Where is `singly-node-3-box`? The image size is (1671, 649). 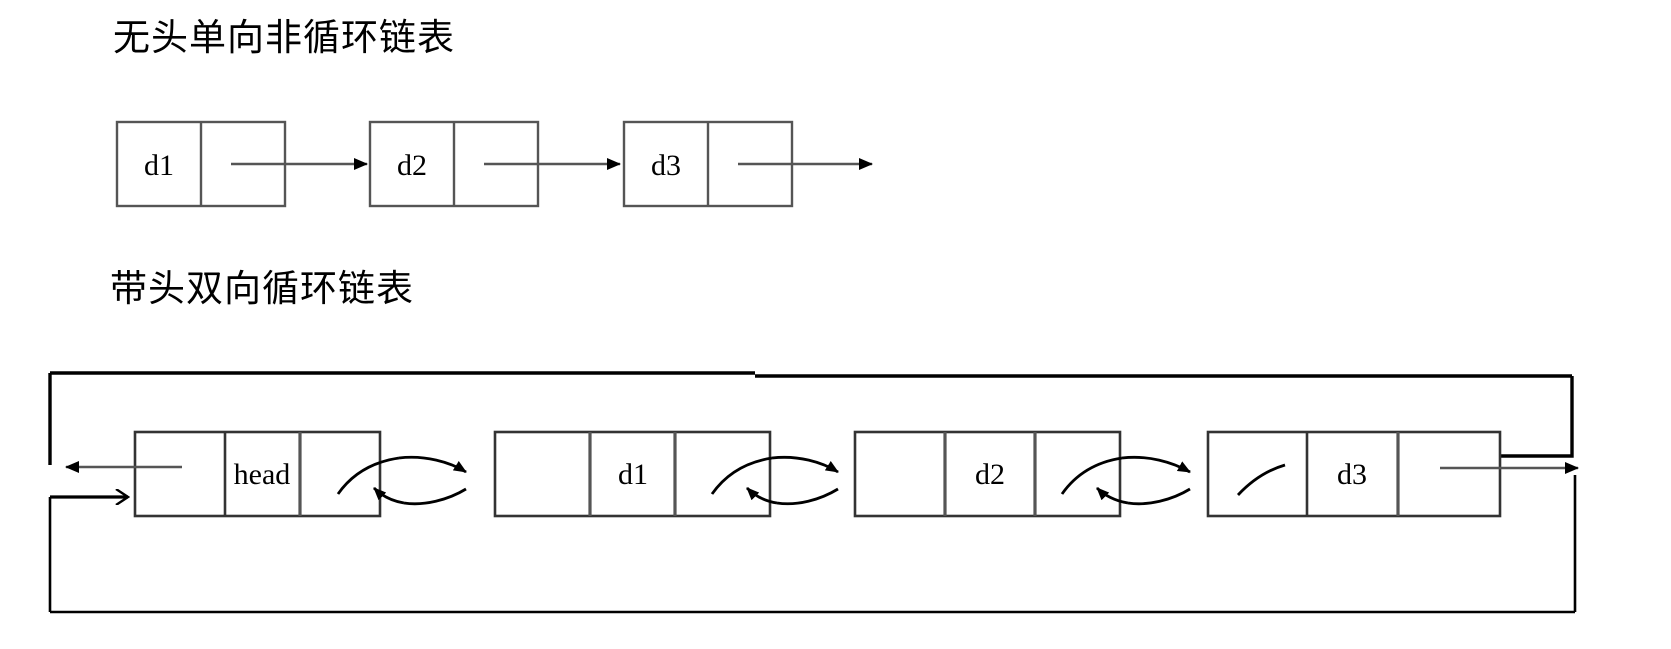 singly-node-3-box is located at coordinates (708, 164).